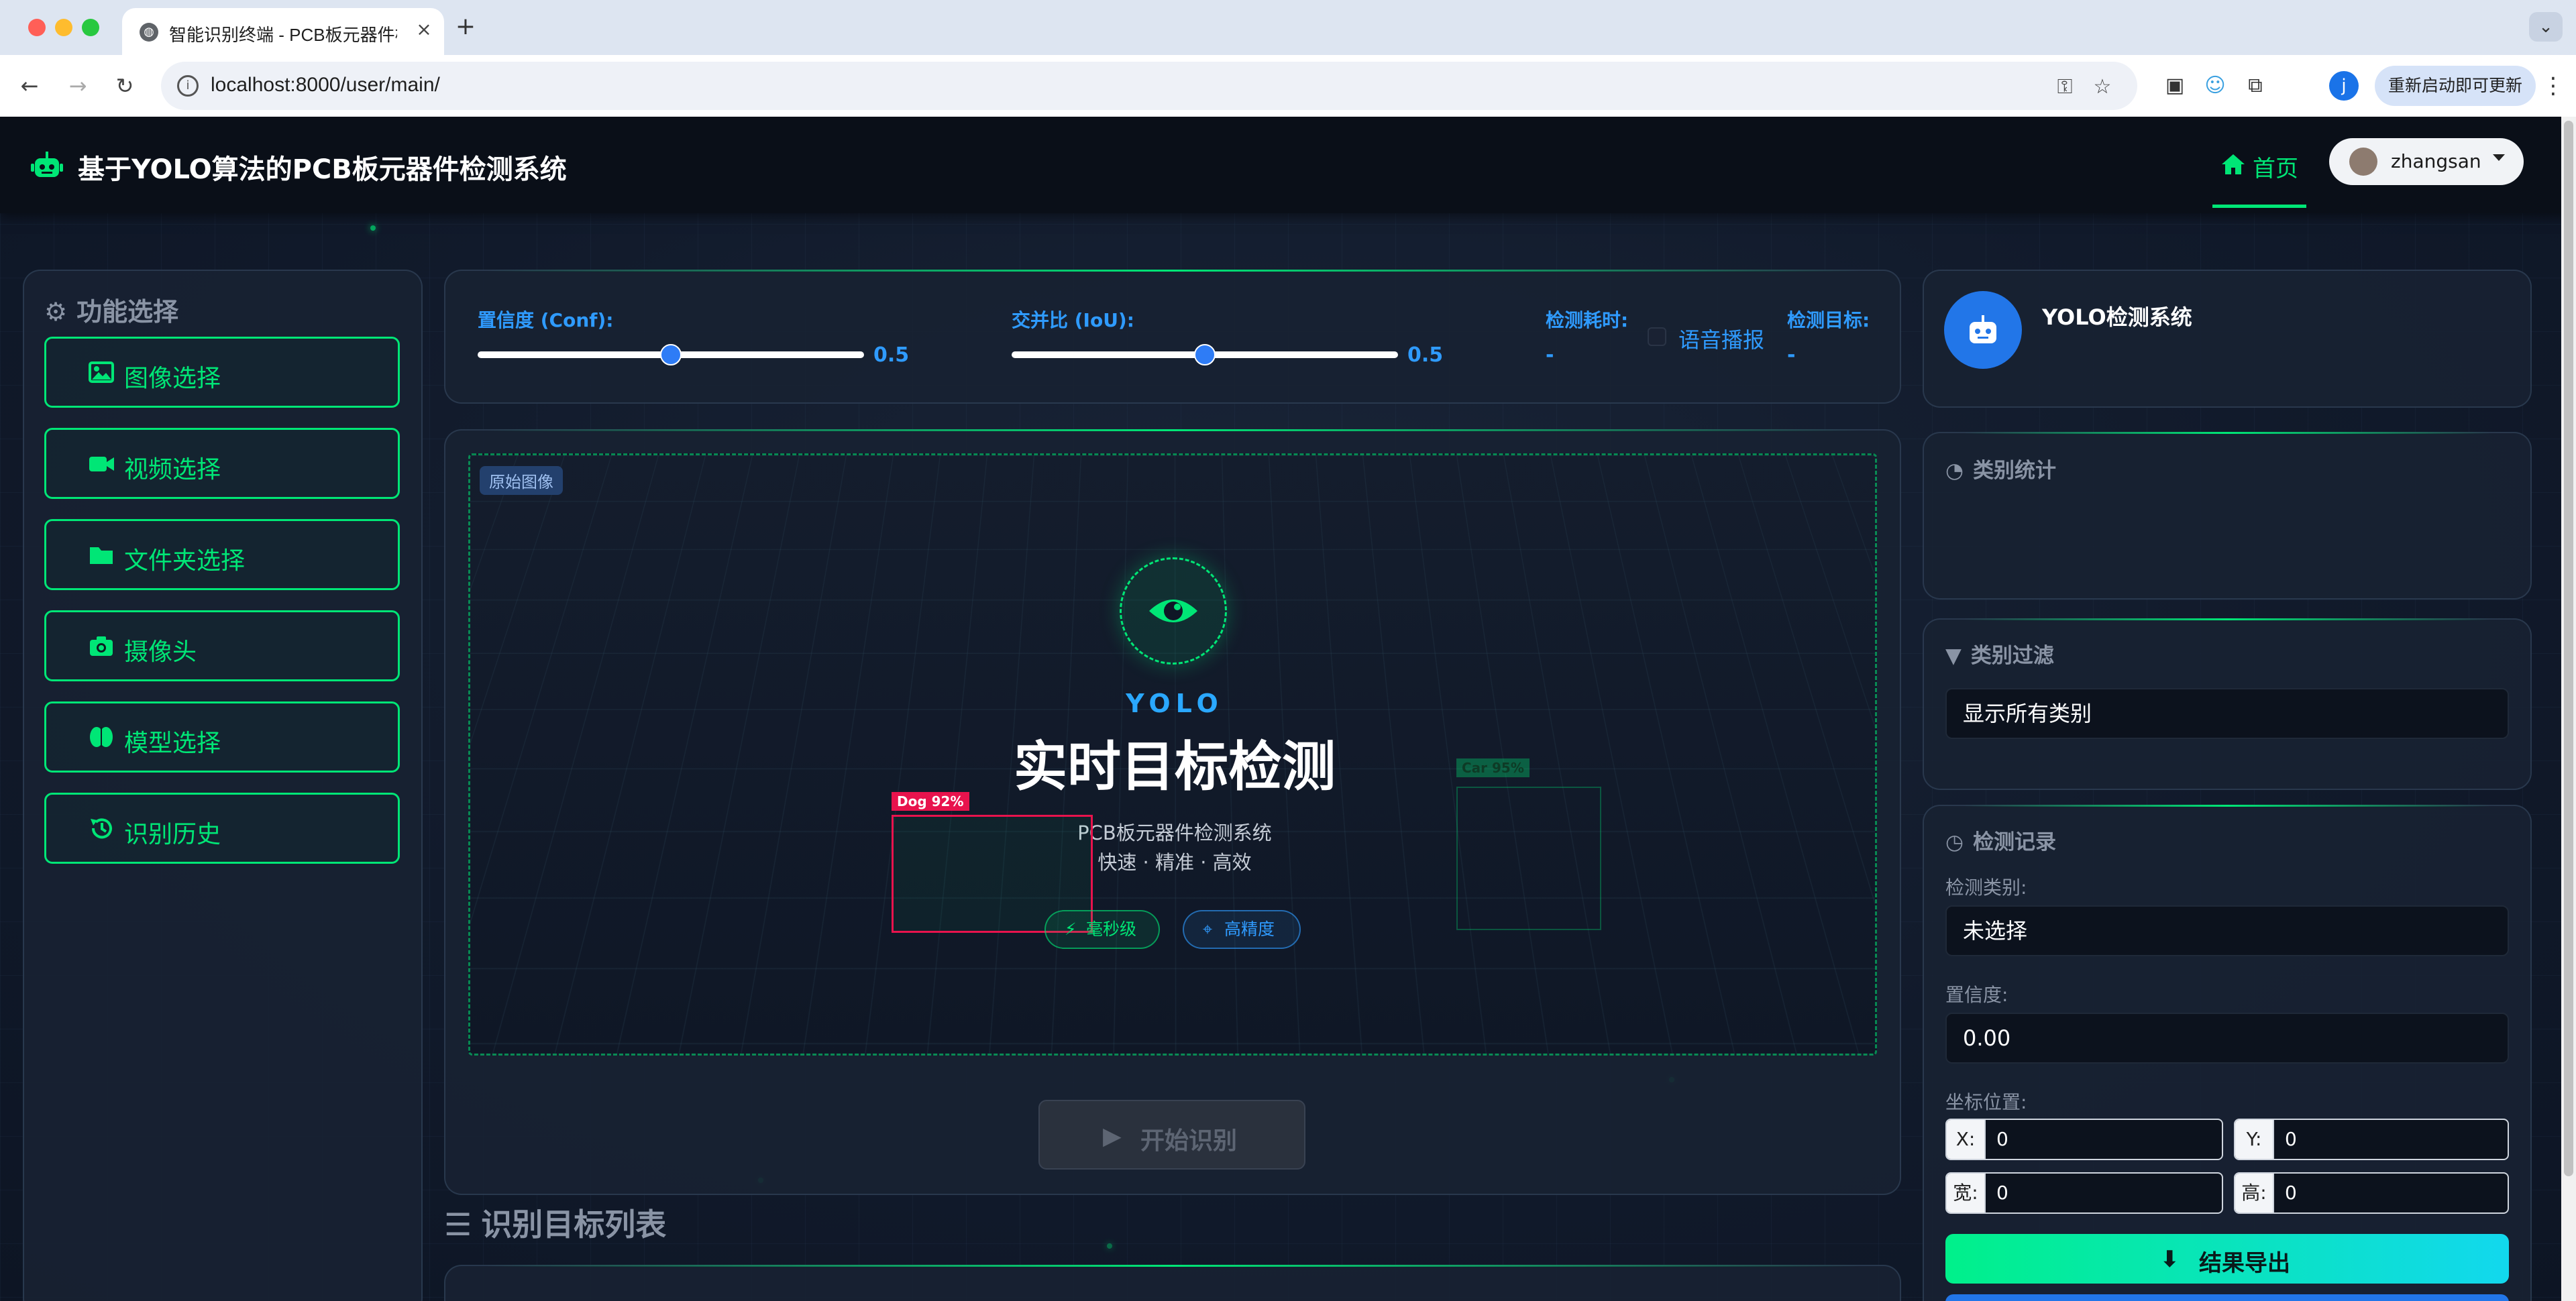 This screenshot has width=2576, height=1301. Describe the element at coordinates (671, 354) in the screenshot. I see `conf-slider-thumb` at that location.